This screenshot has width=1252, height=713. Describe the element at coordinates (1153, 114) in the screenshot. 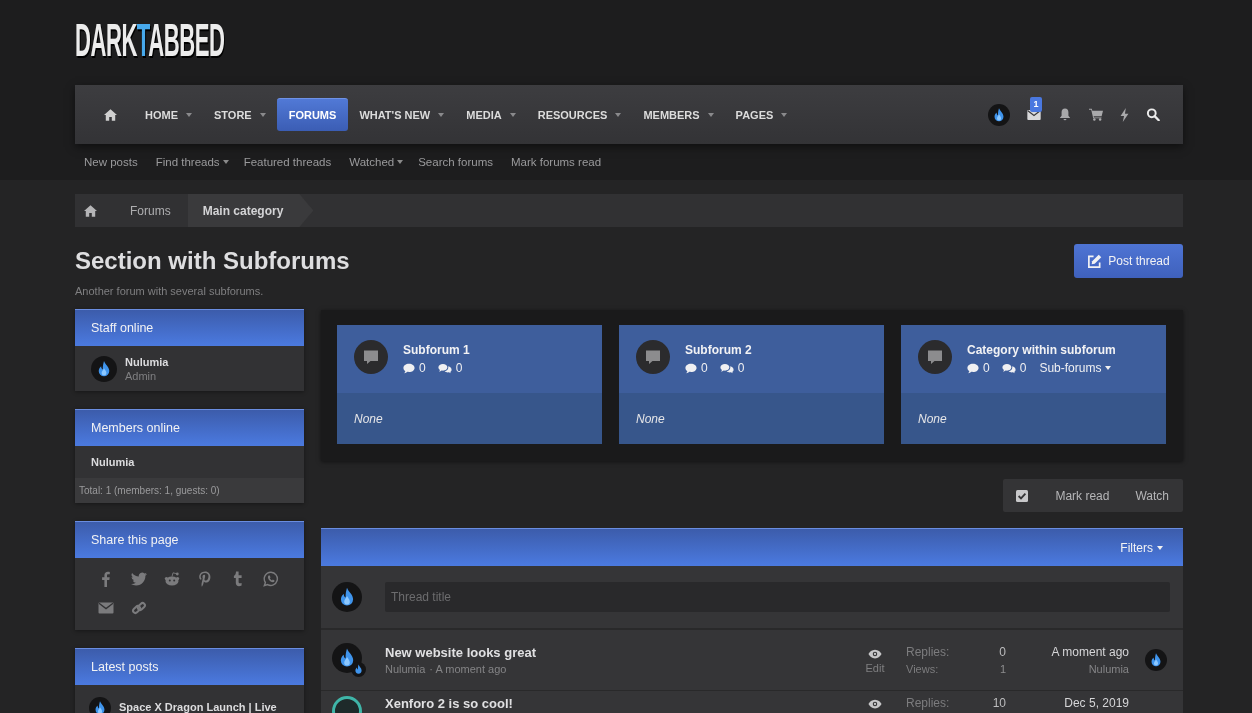

I see `search-icon` at that location.